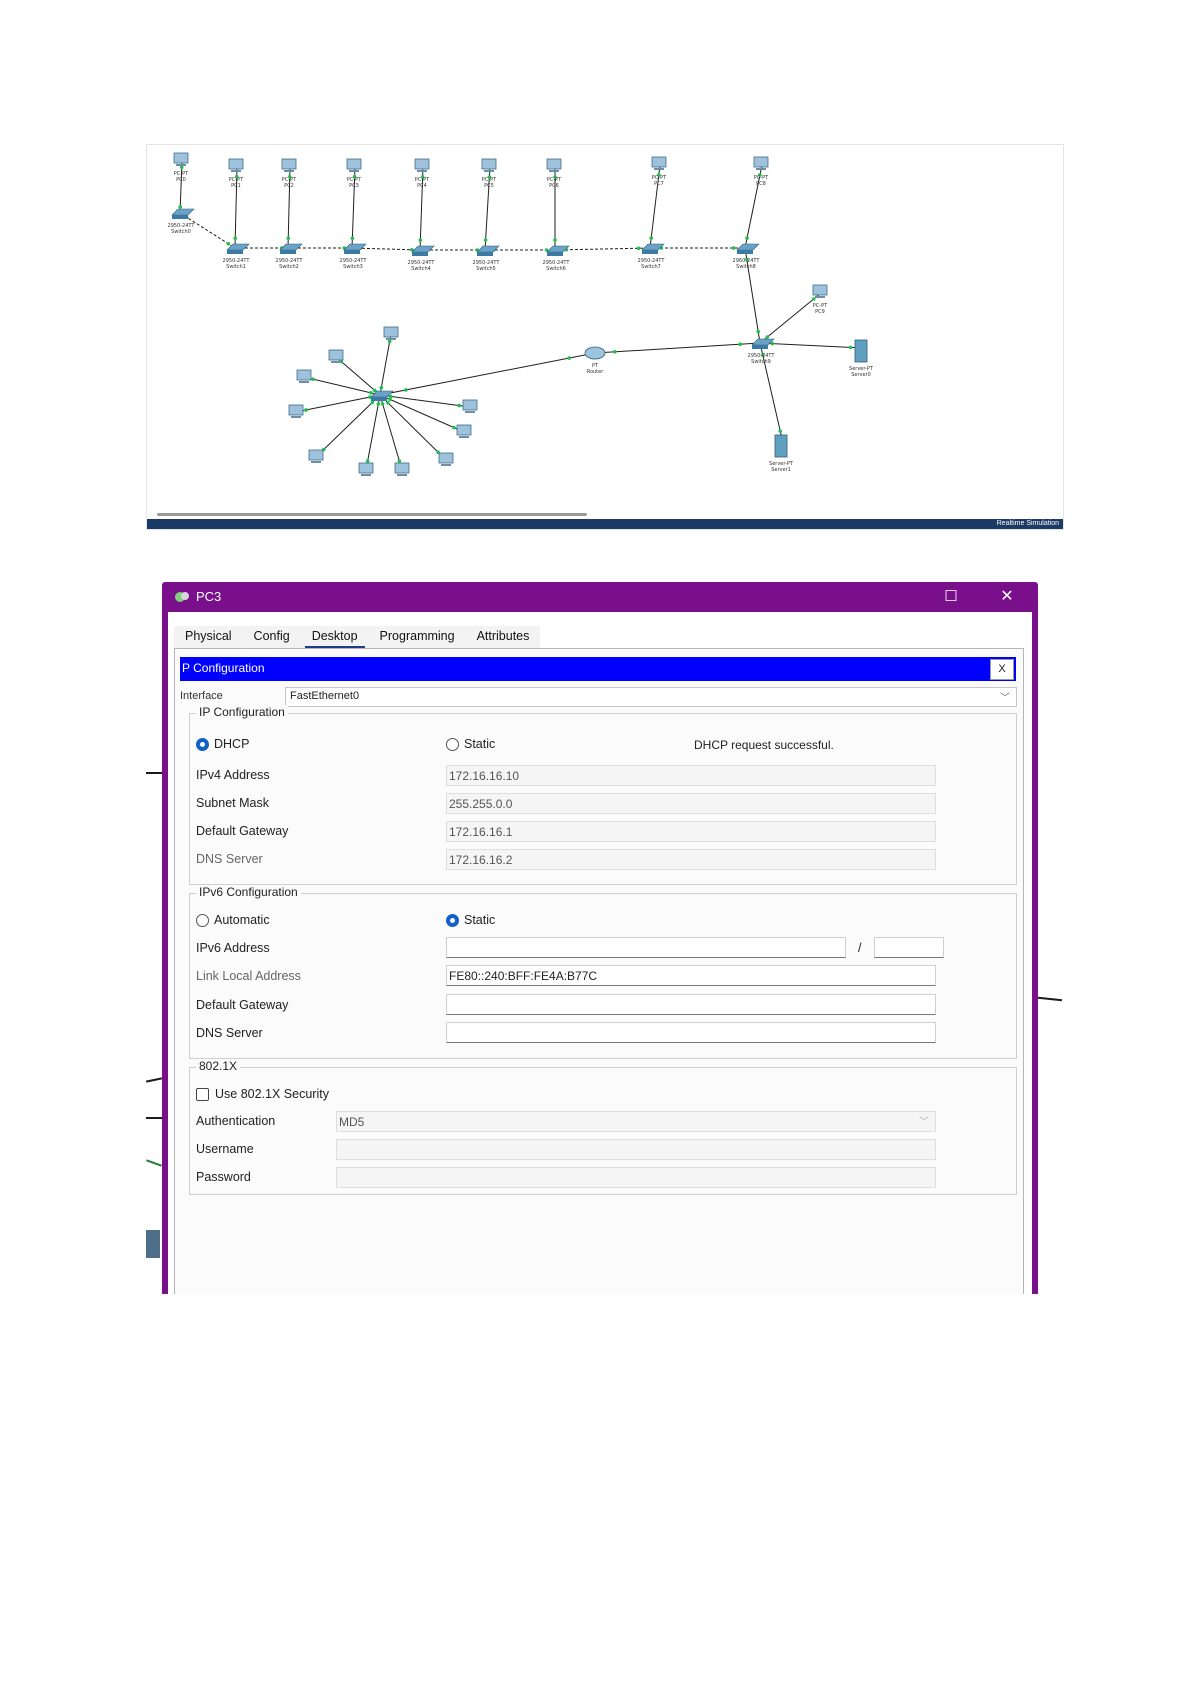  I want to click on device-name-label: PC4, so click(422, 186).